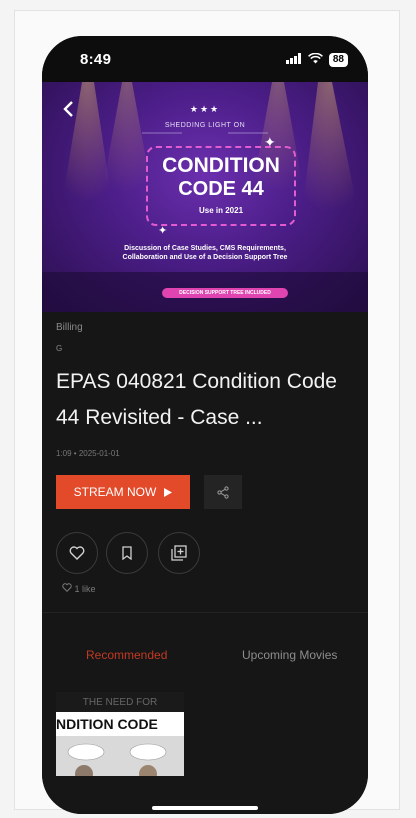 This screenshot has width=416, height=818. Describe the element at coordinates (96, 59) in the screenshot. I see `status-time: 8:49` at that location.